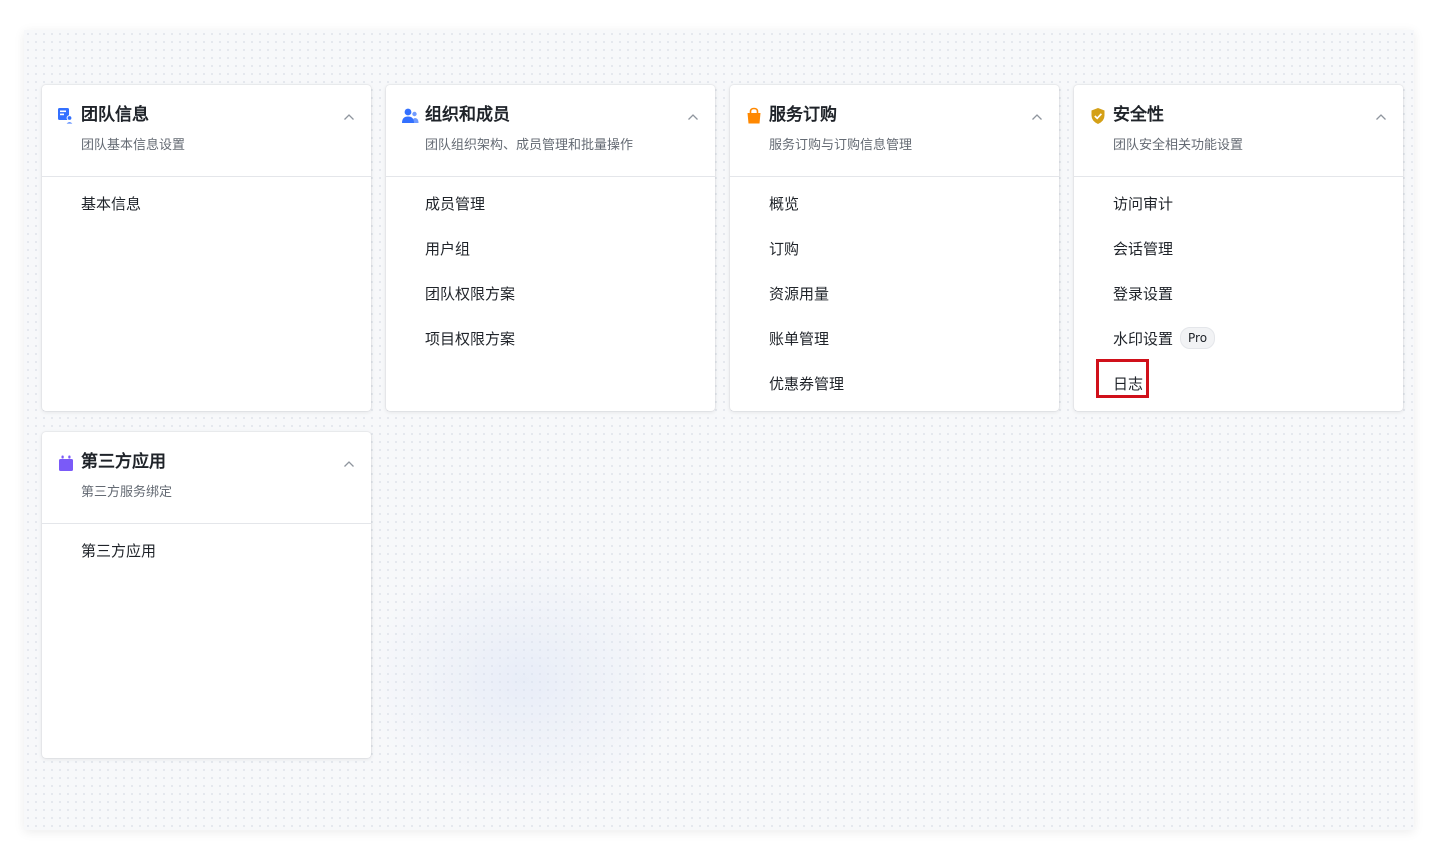 The height and width of the screenshot is (855, 1434). Describe the element at coordinates (524, 680) in the screenshot. I see `background-glow` at that location.